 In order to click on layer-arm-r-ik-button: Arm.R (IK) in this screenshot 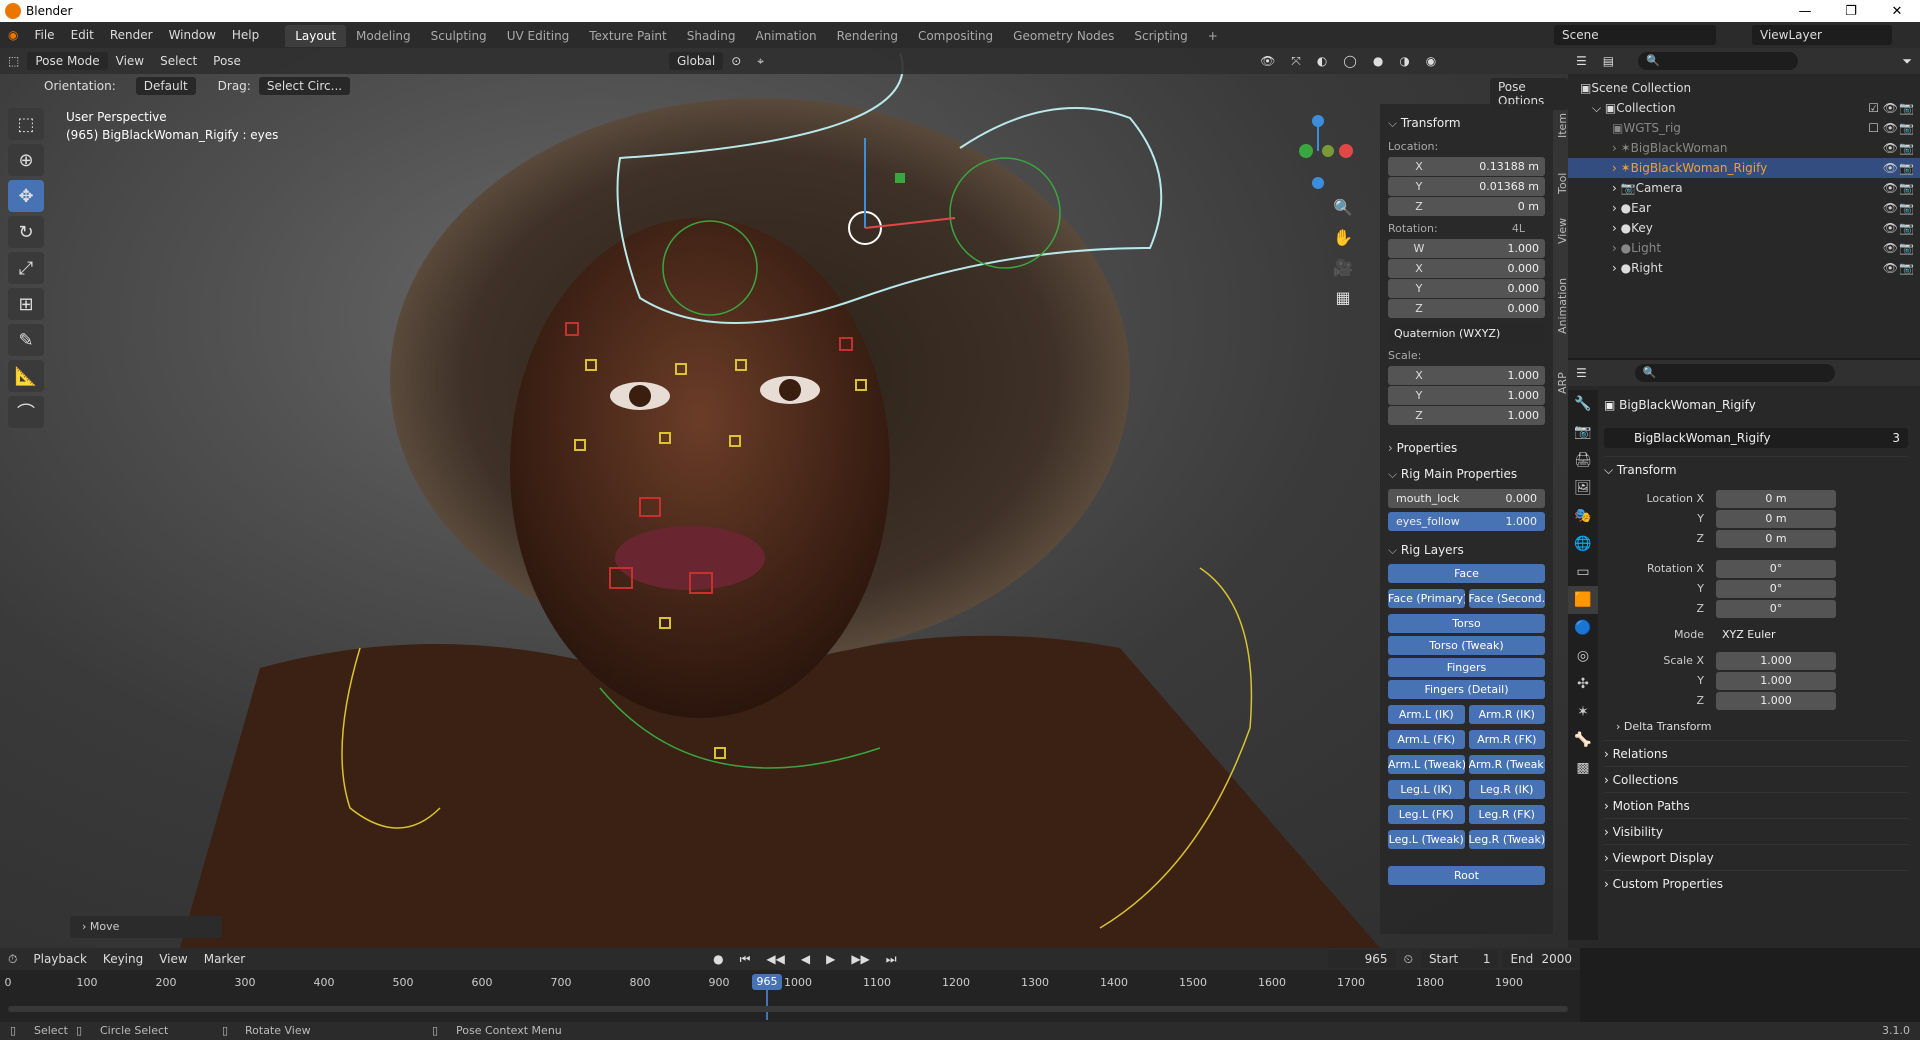, I will do `click(1506, 714)`.